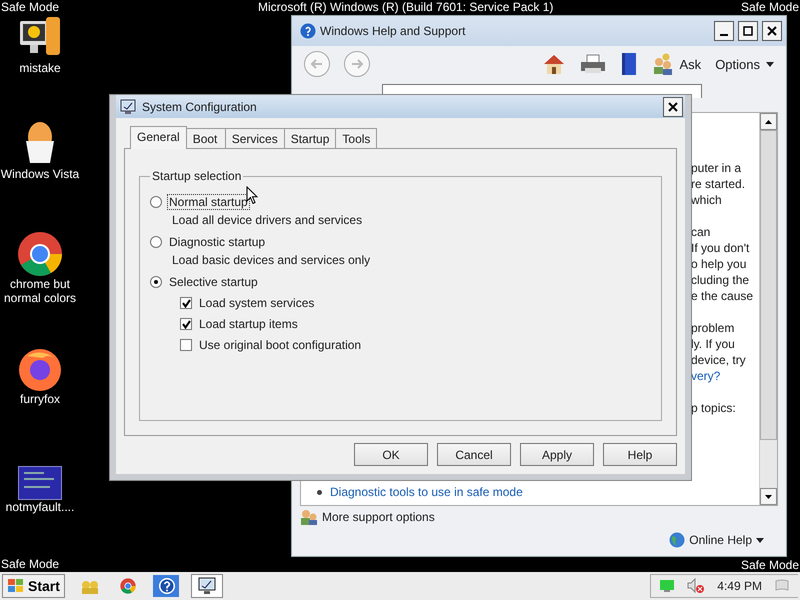  I want to click on forward-arrow-icon, so click(357, 64).